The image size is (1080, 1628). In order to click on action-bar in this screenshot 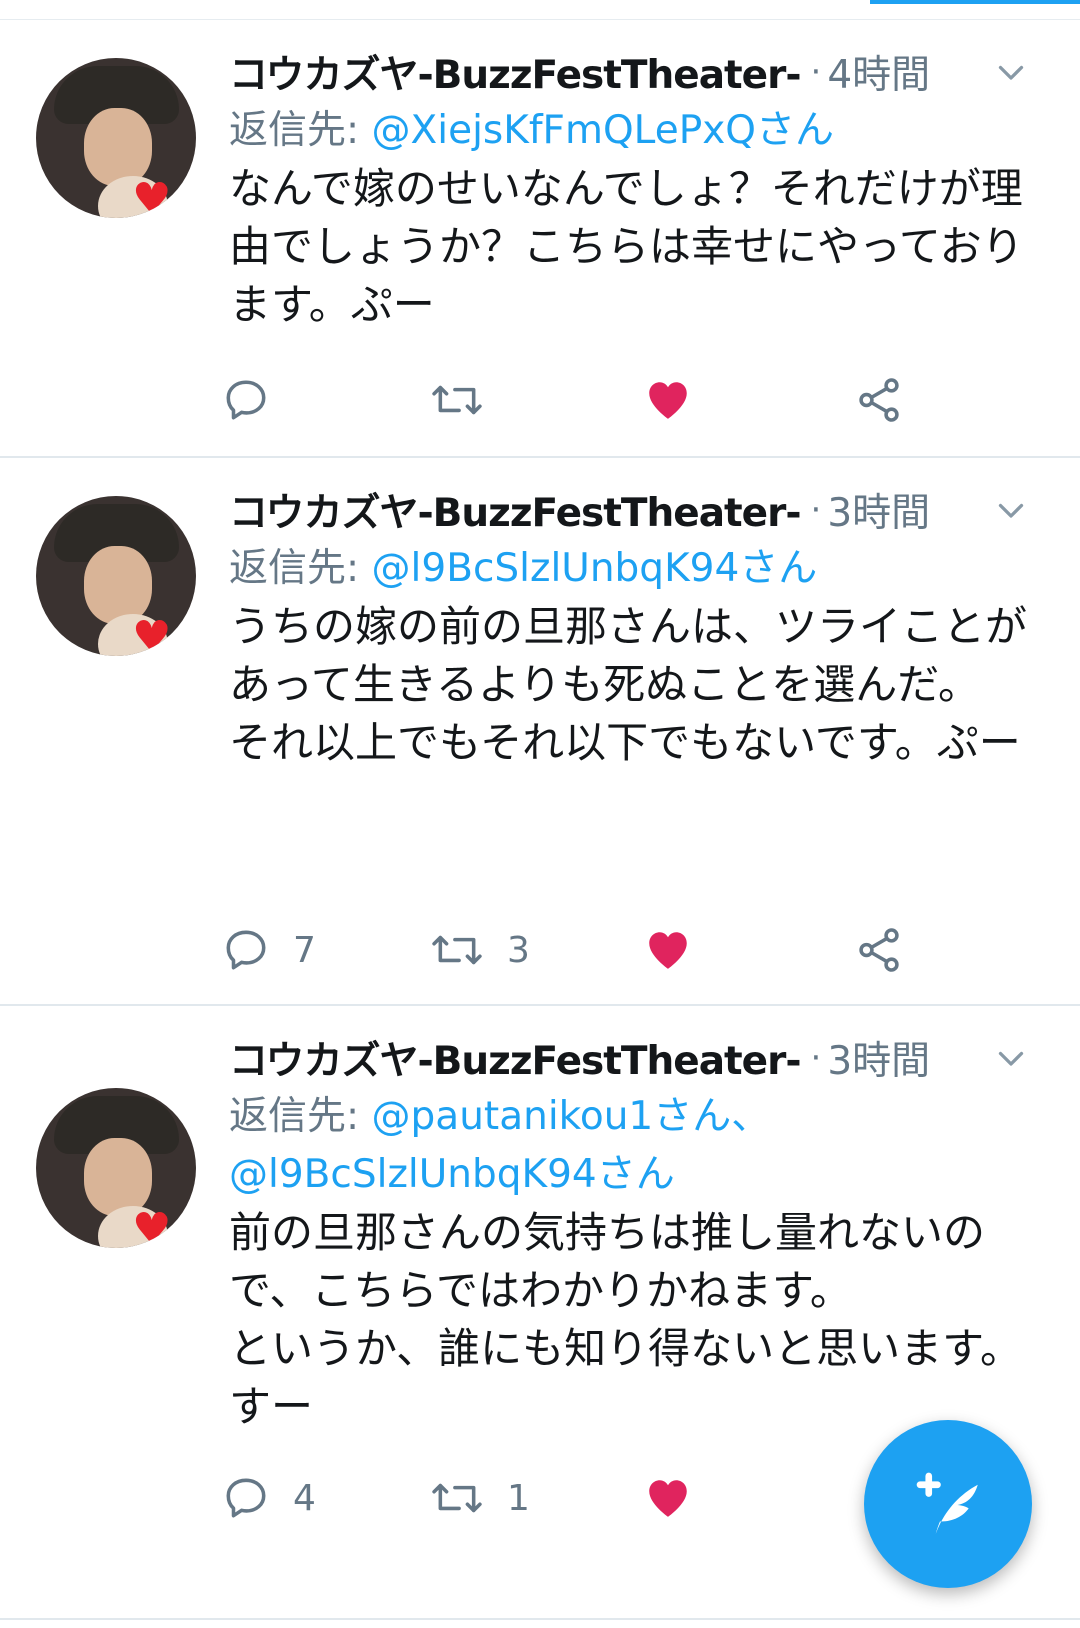, I will do `click(607, 400)`.